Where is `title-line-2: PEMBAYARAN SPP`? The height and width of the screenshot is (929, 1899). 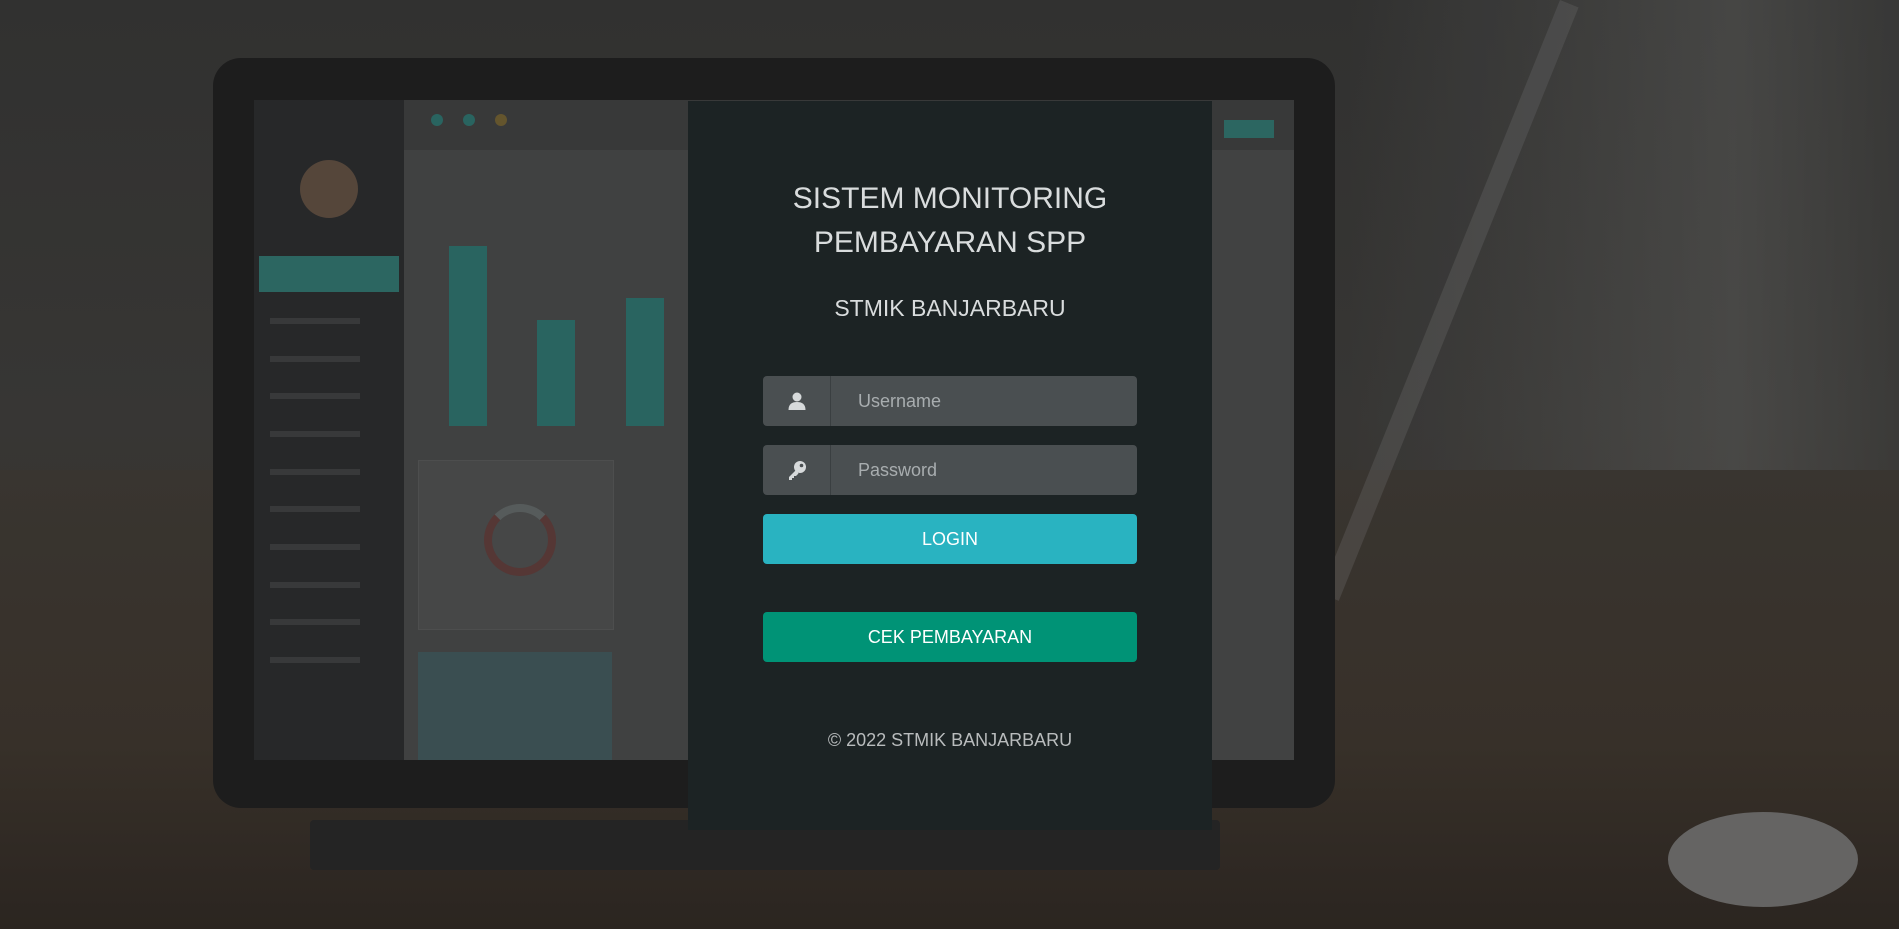
title-line-2: PEMBAYARAN SPP is located at coordinates (950, 242).